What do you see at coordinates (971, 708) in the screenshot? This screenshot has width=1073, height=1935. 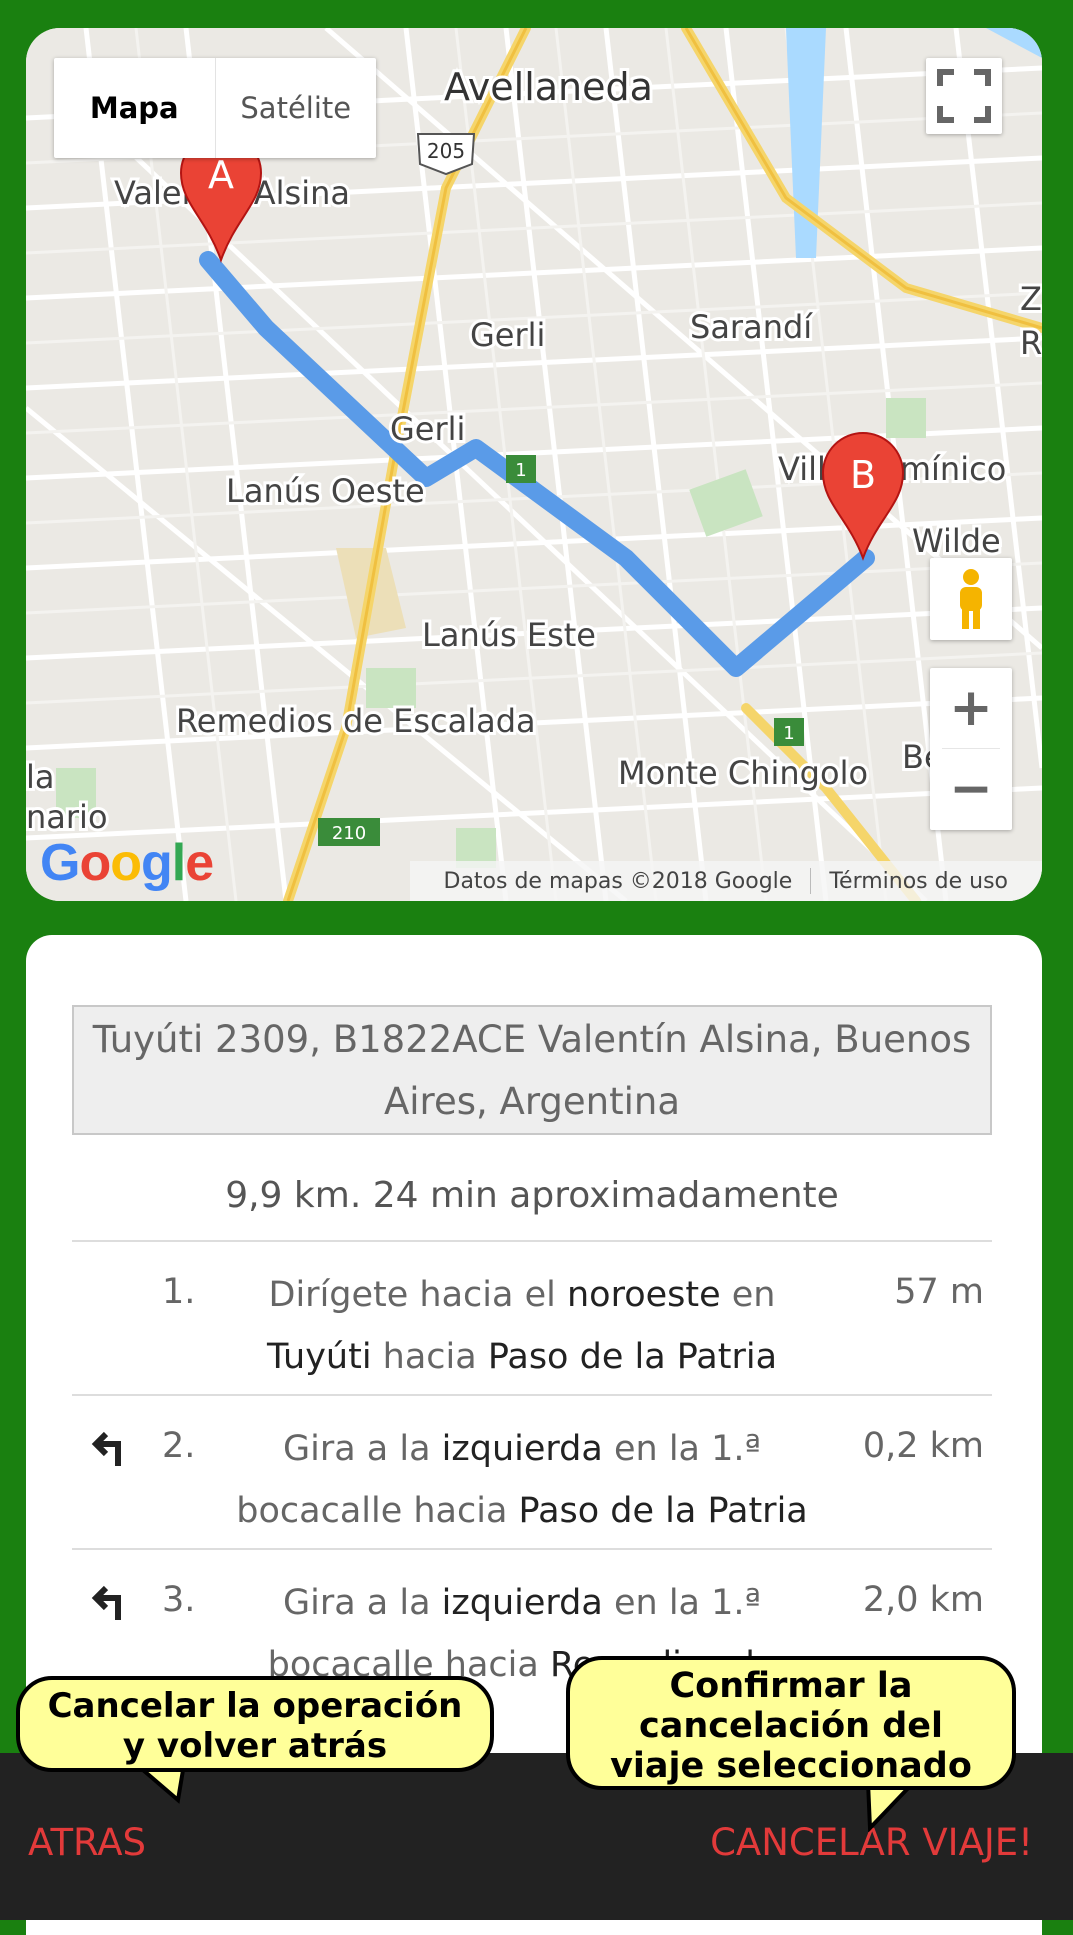 I see `zoom-in-button: +` at bounding box center [971, 708].